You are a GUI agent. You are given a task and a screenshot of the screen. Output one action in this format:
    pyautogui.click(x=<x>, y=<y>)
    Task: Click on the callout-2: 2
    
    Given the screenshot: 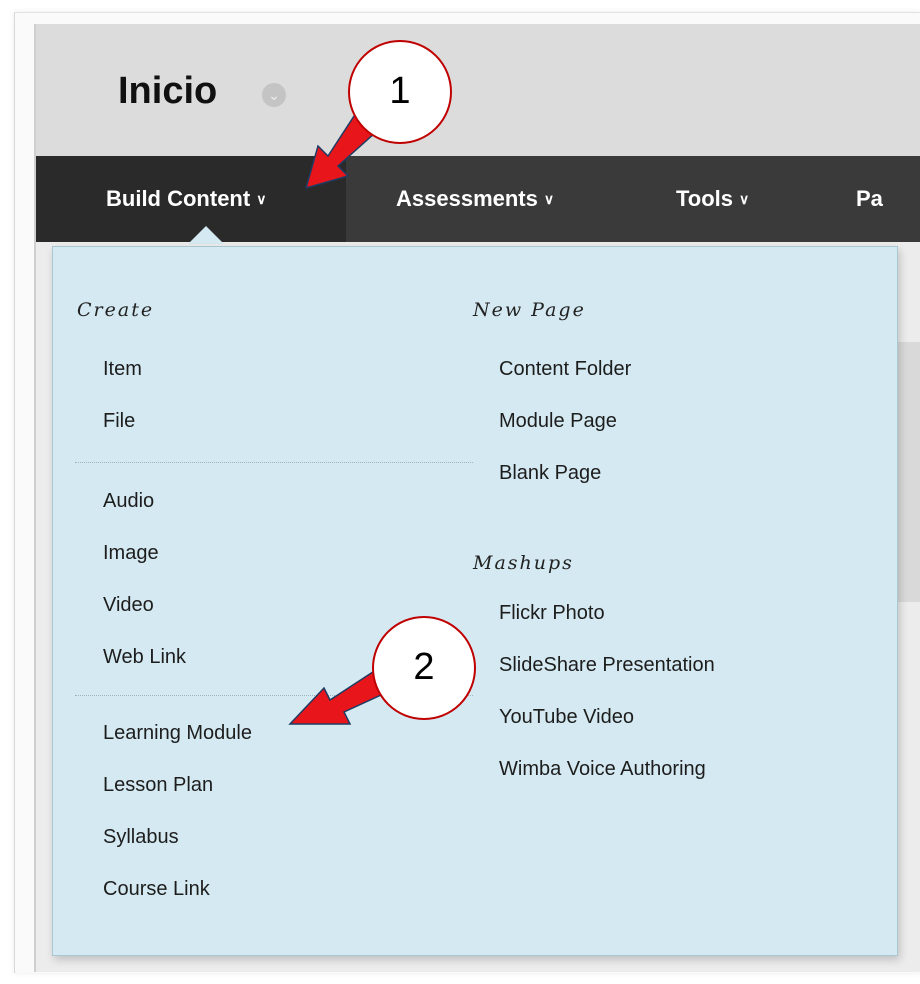 What is the action you would take?
    pyautogui.click(x=424, y=668)
    